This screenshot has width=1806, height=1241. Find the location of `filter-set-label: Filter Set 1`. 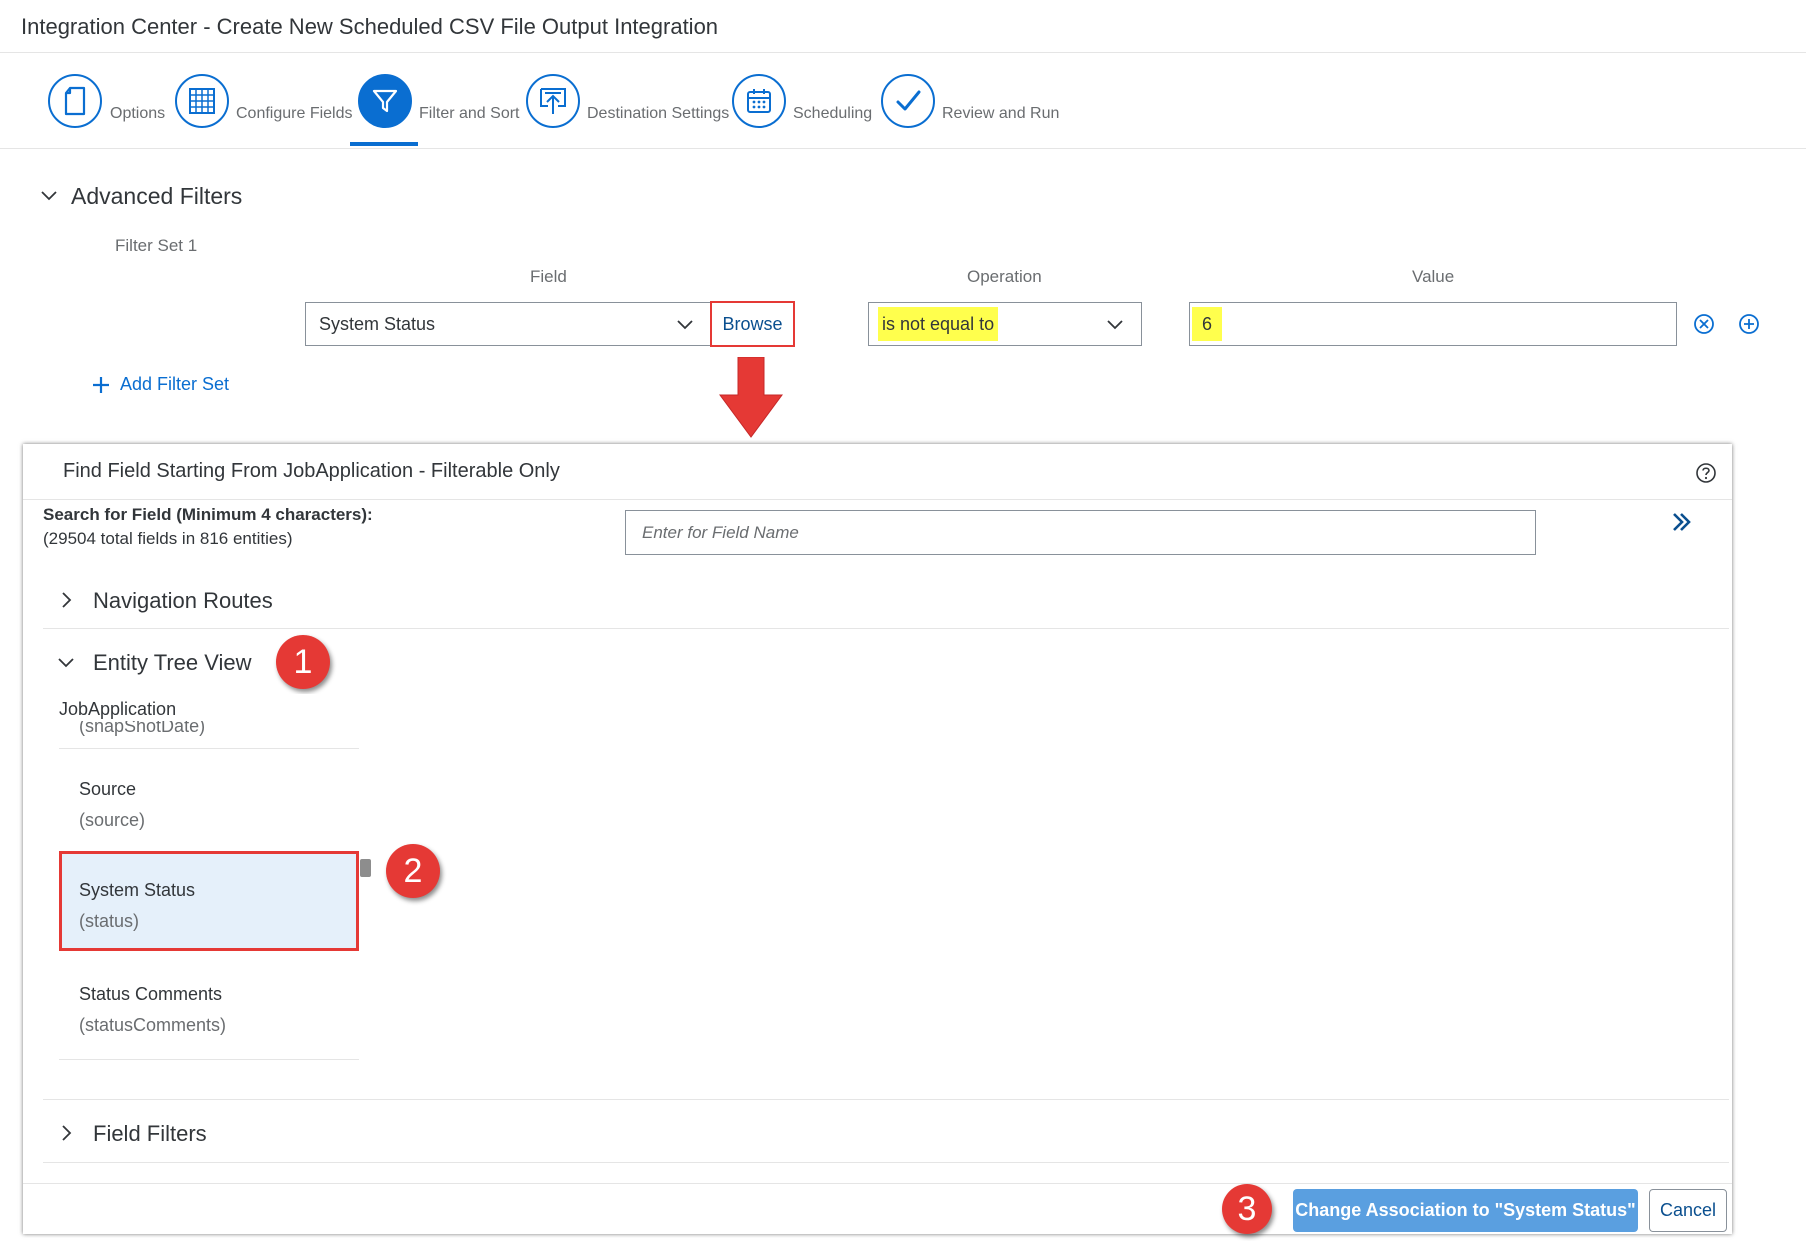

filter-set-label: Filter Set 1 is located at coordinates (156, 245).